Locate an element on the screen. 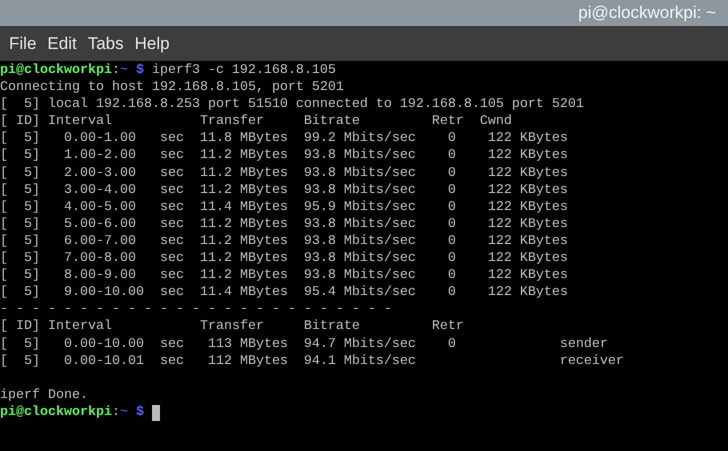 The height and width of the screenshot is (451, 728). output-line: [ 5] 1.00-2.00 sec 11.2 MBytes 93.8 Mbits/sec 0 122 KBytes is located at coordinates (284, 156).